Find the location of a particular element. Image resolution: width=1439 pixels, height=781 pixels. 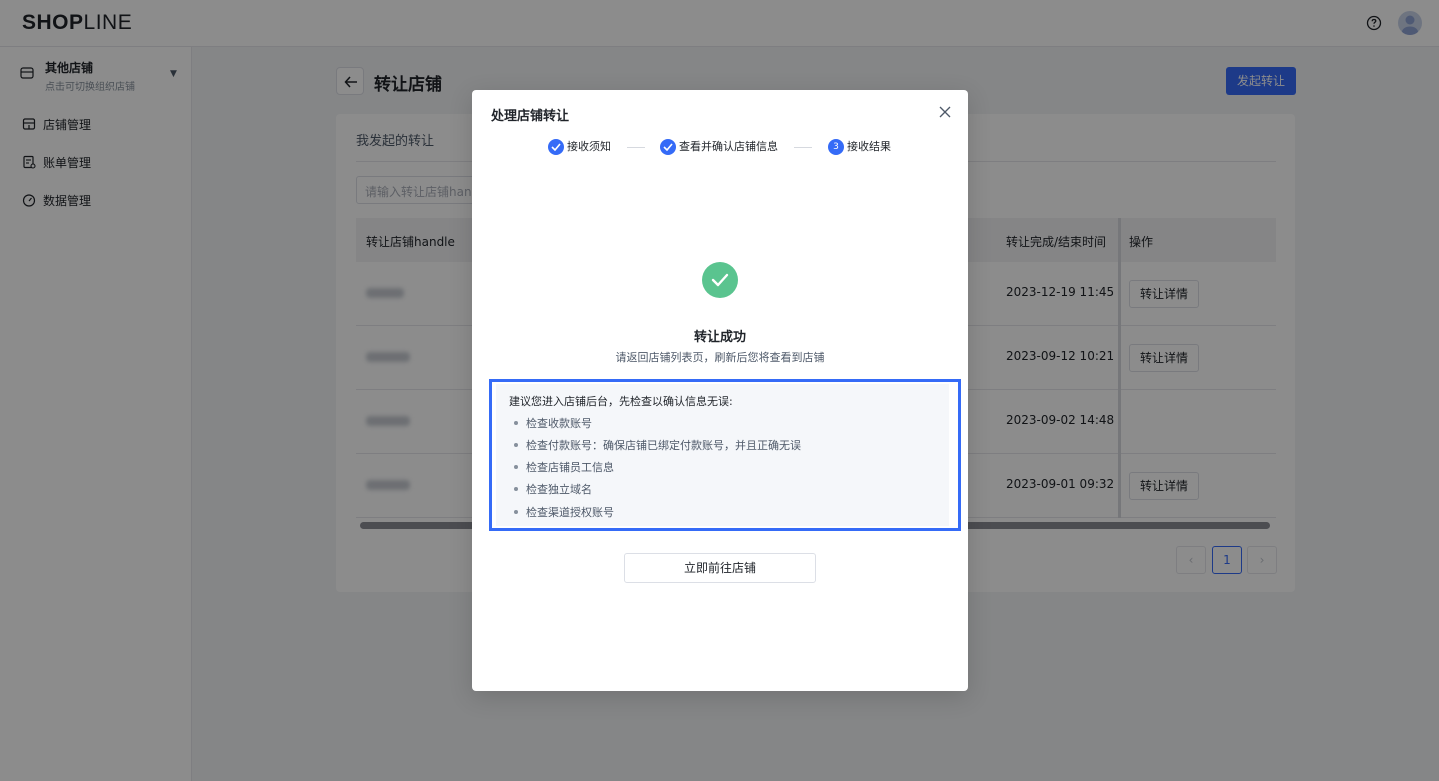

result-description: 请返回店铺列表页，刷新后您将查看到店铺 is located at coordinates (720, 357).